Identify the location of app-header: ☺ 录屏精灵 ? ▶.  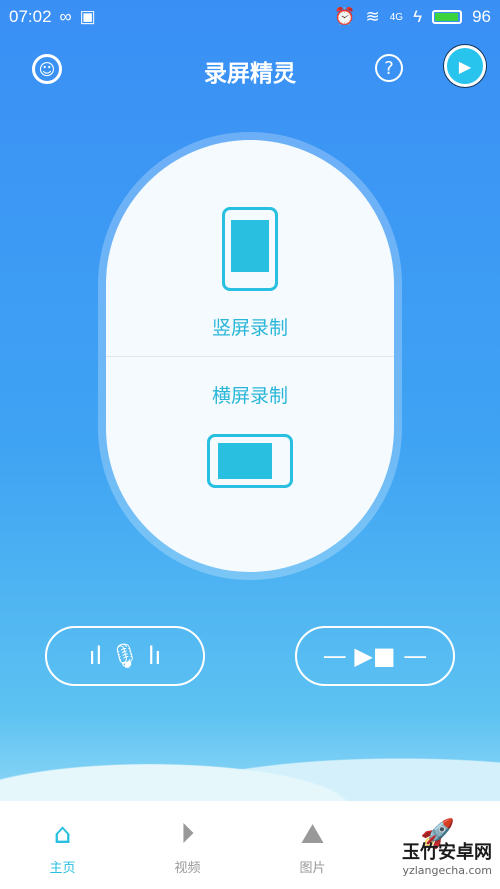
(250, 70).